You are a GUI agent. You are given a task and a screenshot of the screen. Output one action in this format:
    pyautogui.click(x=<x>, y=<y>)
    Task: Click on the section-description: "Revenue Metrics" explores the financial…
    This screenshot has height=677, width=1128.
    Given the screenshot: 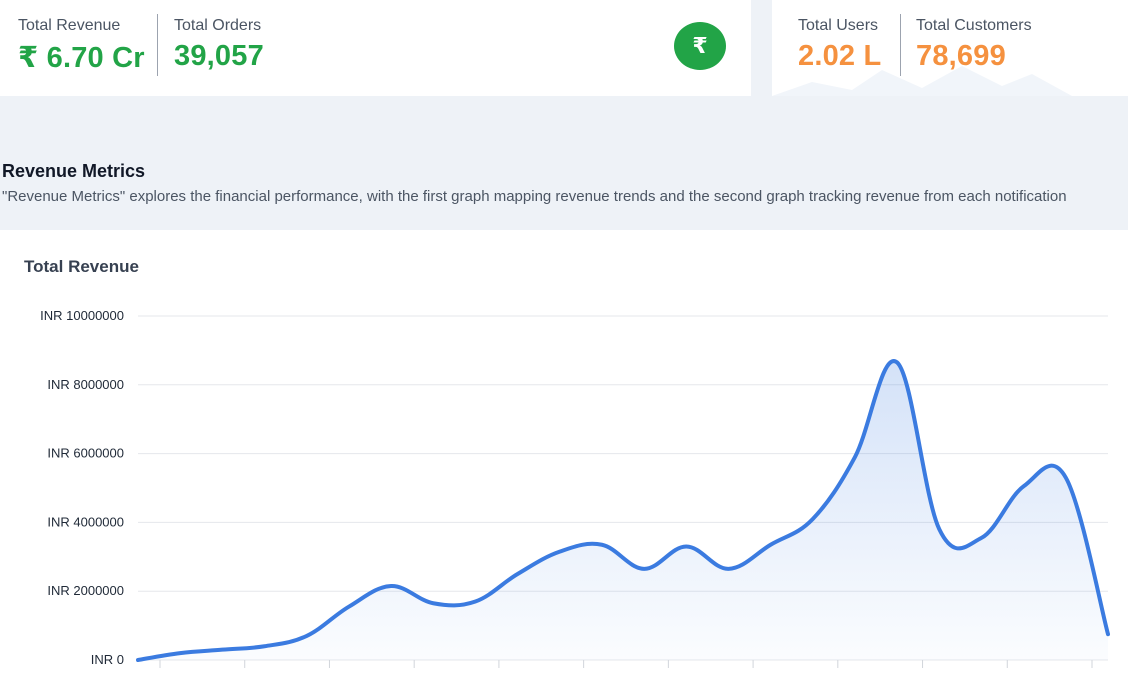 What is the action you would take?
    pyautogui.click(x=534, y=196)
    